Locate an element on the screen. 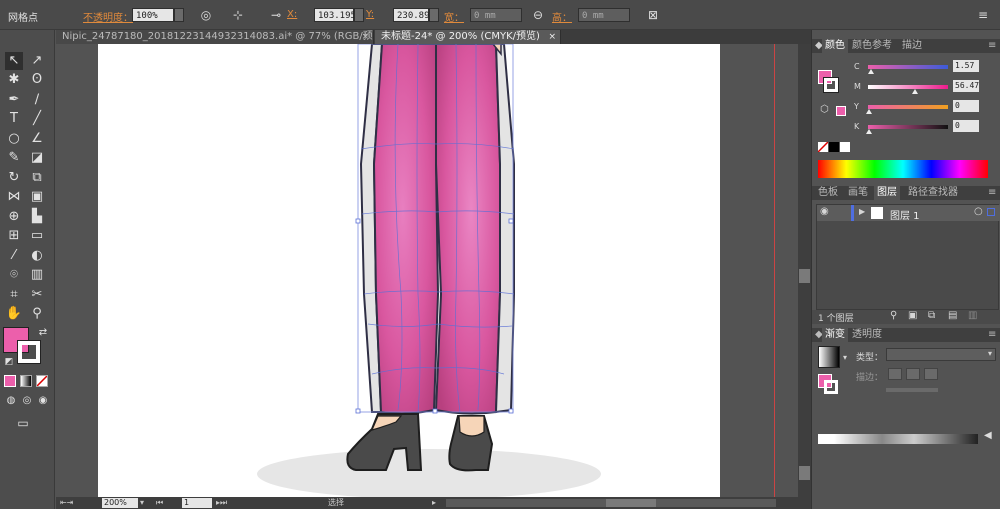 The width and height of the screenshot is (1000, 509). magenta-slider is located at coordinates (908, 87).